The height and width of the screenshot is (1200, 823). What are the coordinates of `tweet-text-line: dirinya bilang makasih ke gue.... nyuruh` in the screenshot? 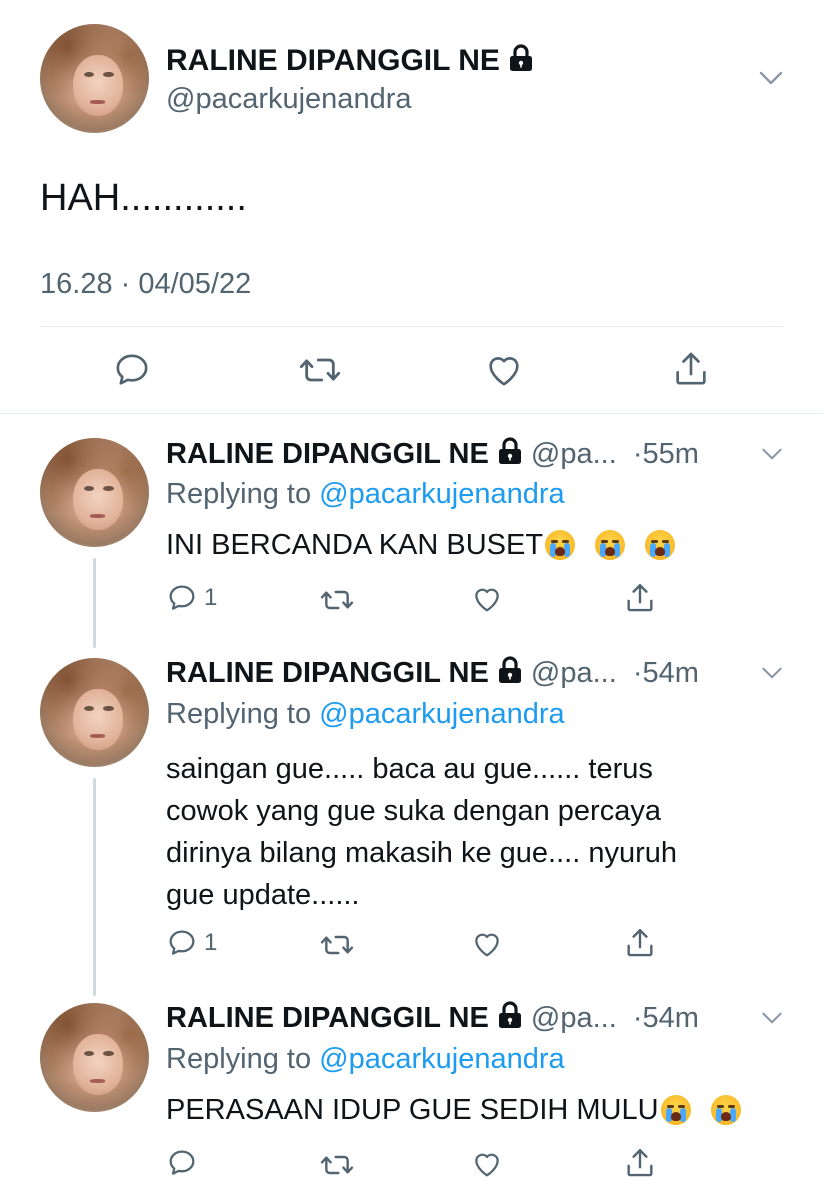 It's located at (422, 853).